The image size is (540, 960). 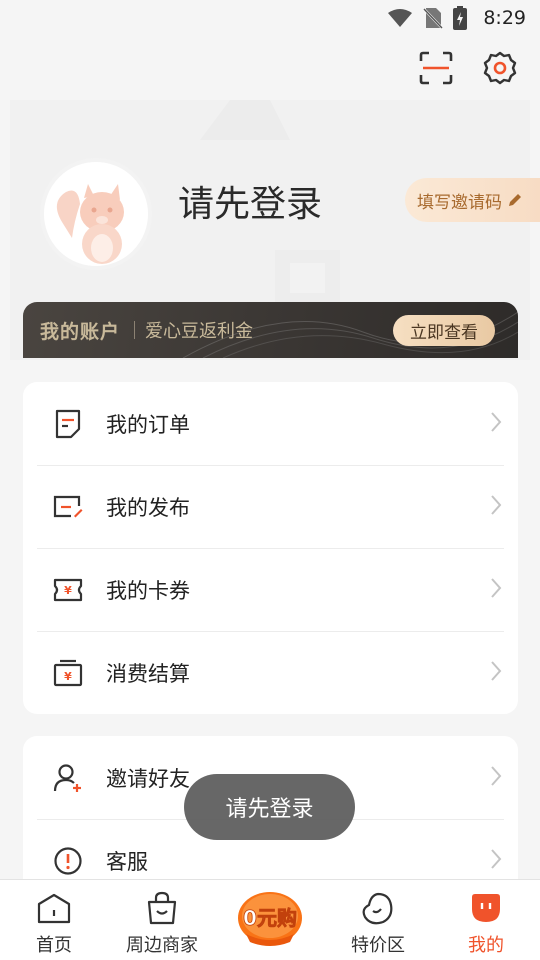 What do you see at coordinates (504, 18) in the screenshot?
I see `status-time: 8:29` at bounding box center [504, 18].